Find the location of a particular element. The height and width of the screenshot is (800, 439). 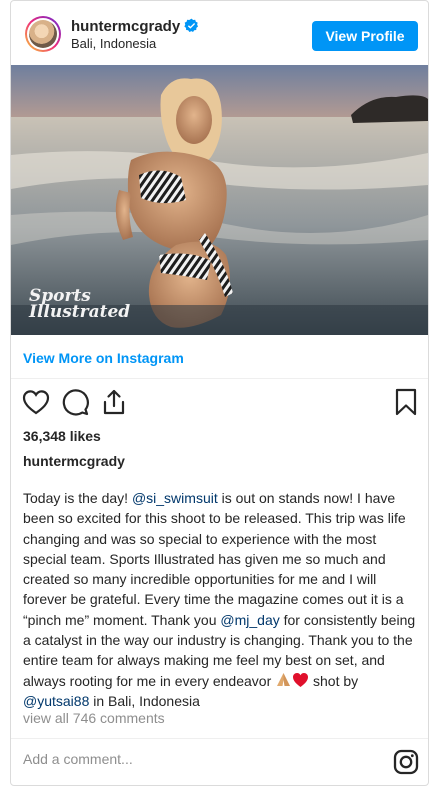

mention-link: @si_swimsuit is located at coordinates (175, 498).